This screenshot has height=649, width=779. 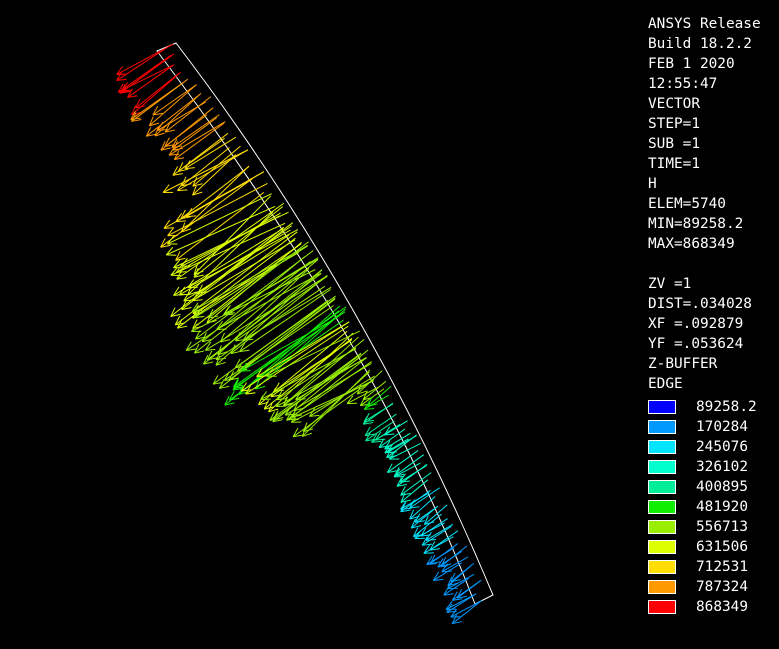 What do you see at coordinates (696, 324) in the screenshot?
I see `xf-label: XF =.092879` at bounding box center [696, 324].